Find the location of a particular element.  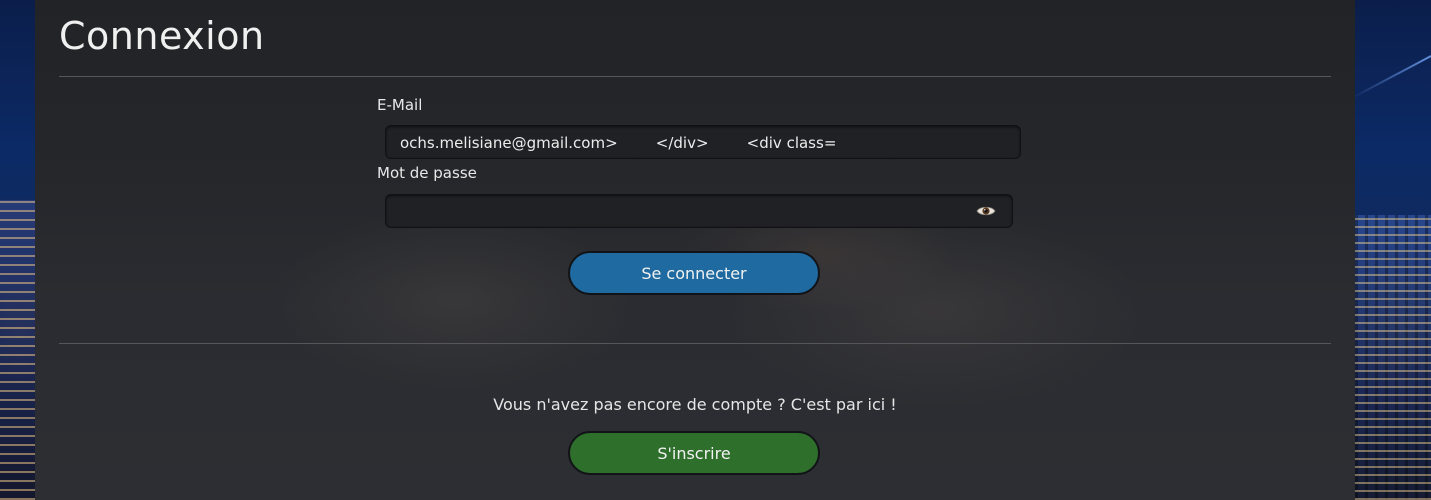

login-button: Se connecter is located at coordinates (694, 273).